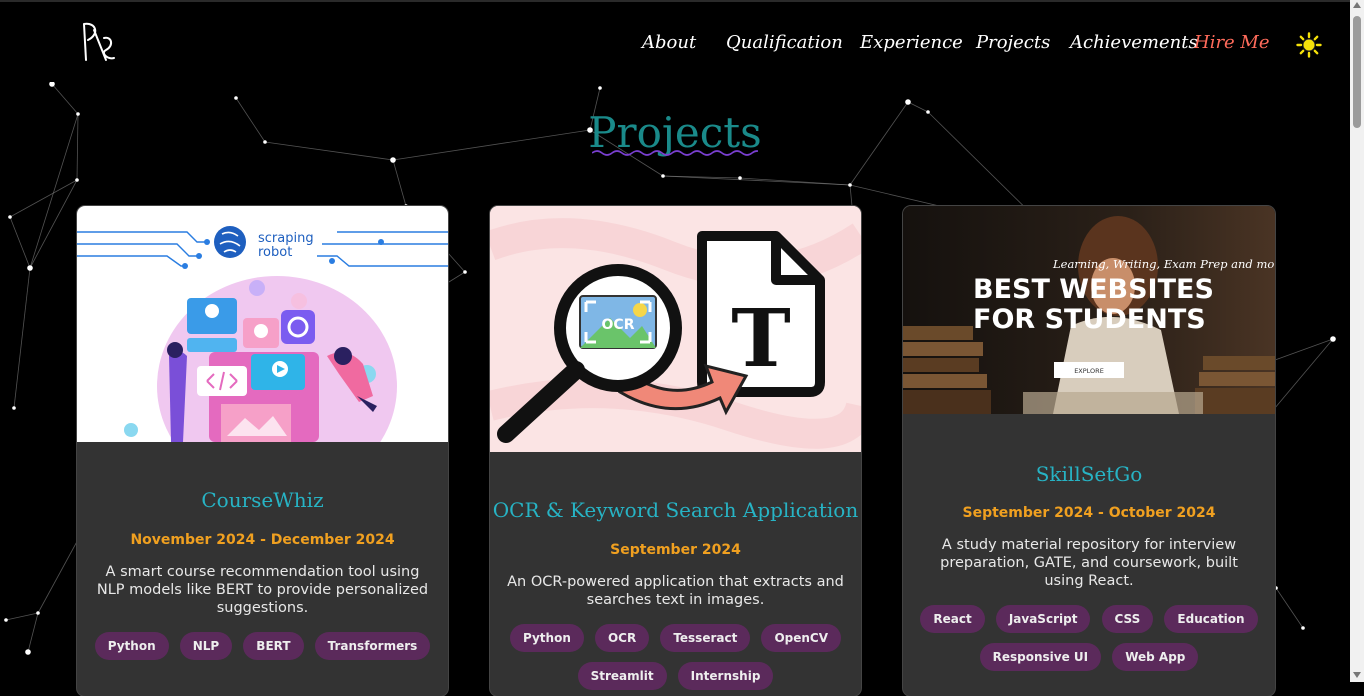  What do you see at coordinates (675, 153) in the screenshot?
I see `title-underline-wave` at bounding box center [675, 153].